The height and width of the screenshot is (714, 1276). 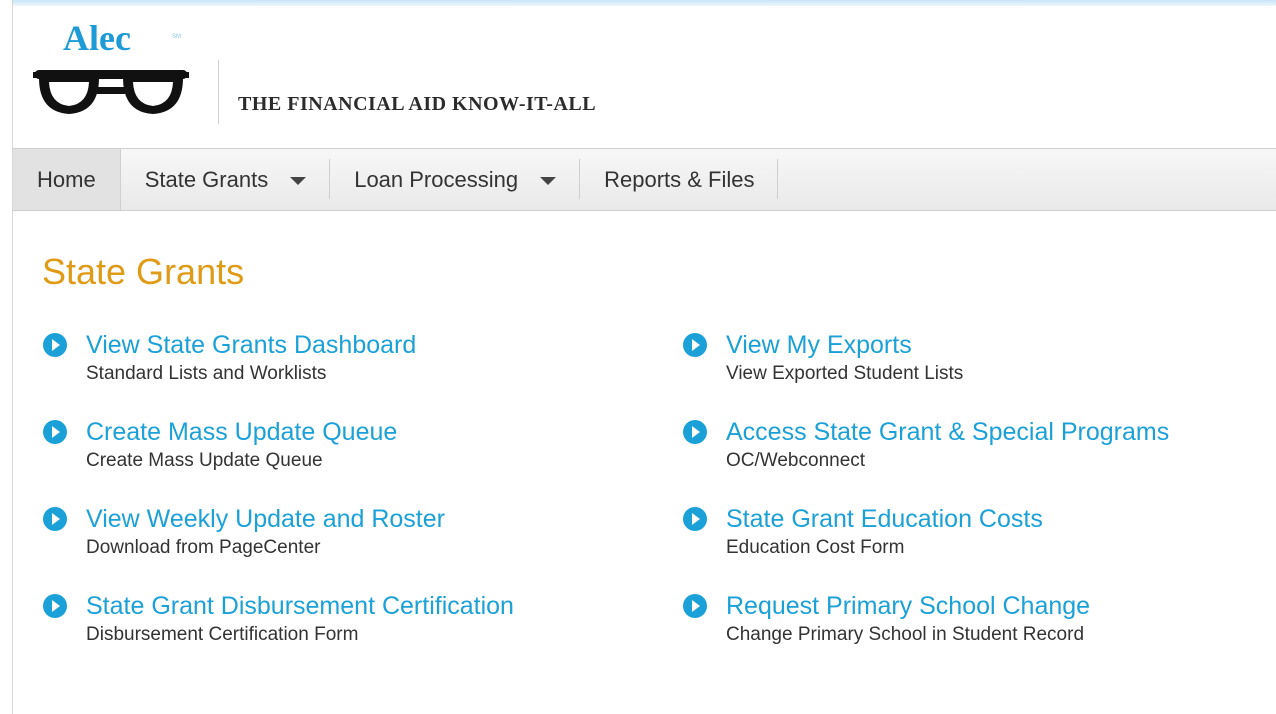 I want to click on link-view-my-exports: View My Exports, so click(x=984, y=345).